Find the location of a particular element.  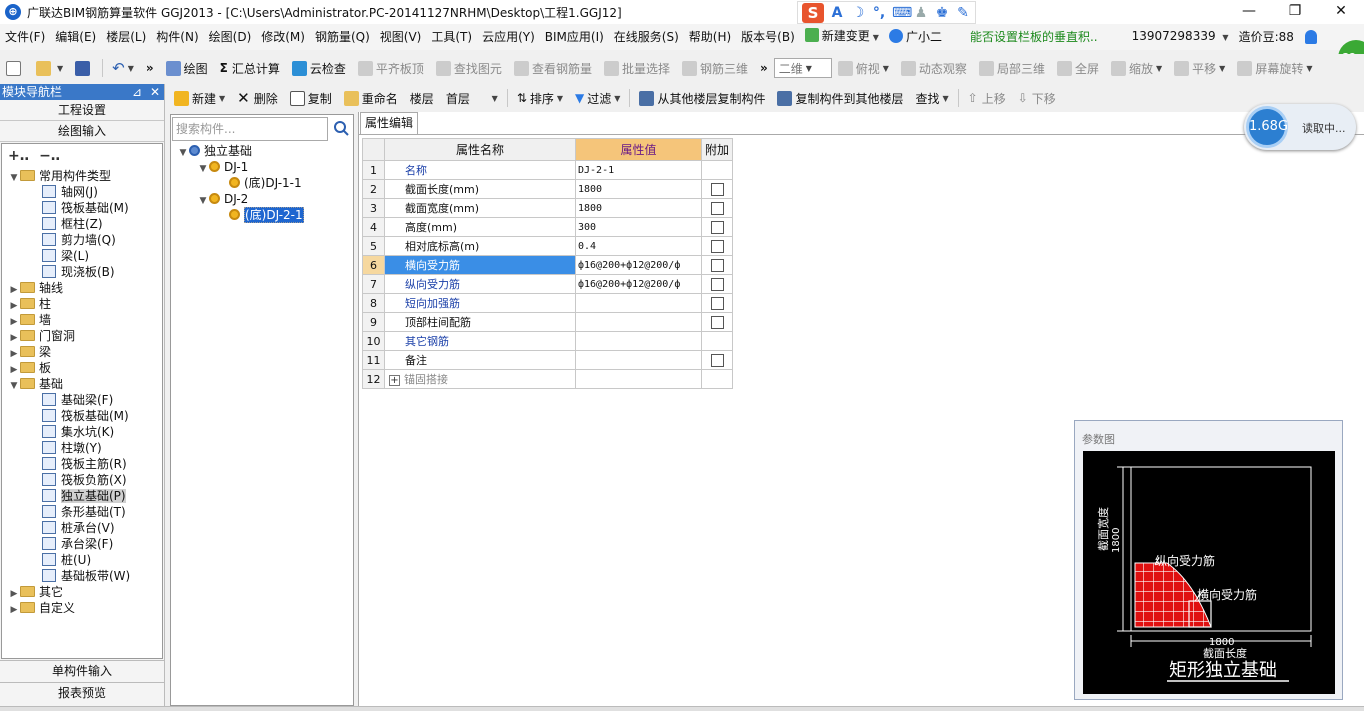

collapse-all-icon: −‥ is located at coordinates (49, 156).